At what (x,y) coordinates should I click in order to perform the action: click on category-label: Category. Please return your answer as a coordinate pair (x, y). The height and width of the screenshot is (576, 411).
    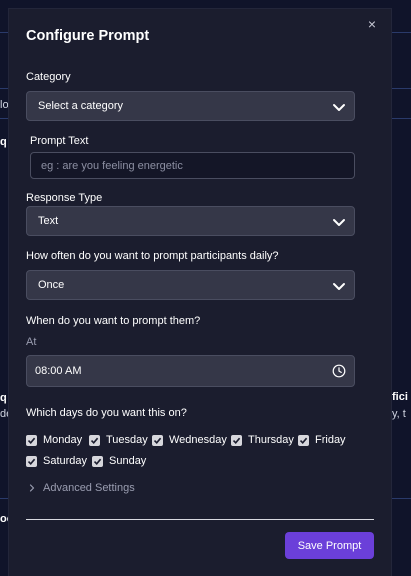
    Looking at the image, I should click on (48, 77).